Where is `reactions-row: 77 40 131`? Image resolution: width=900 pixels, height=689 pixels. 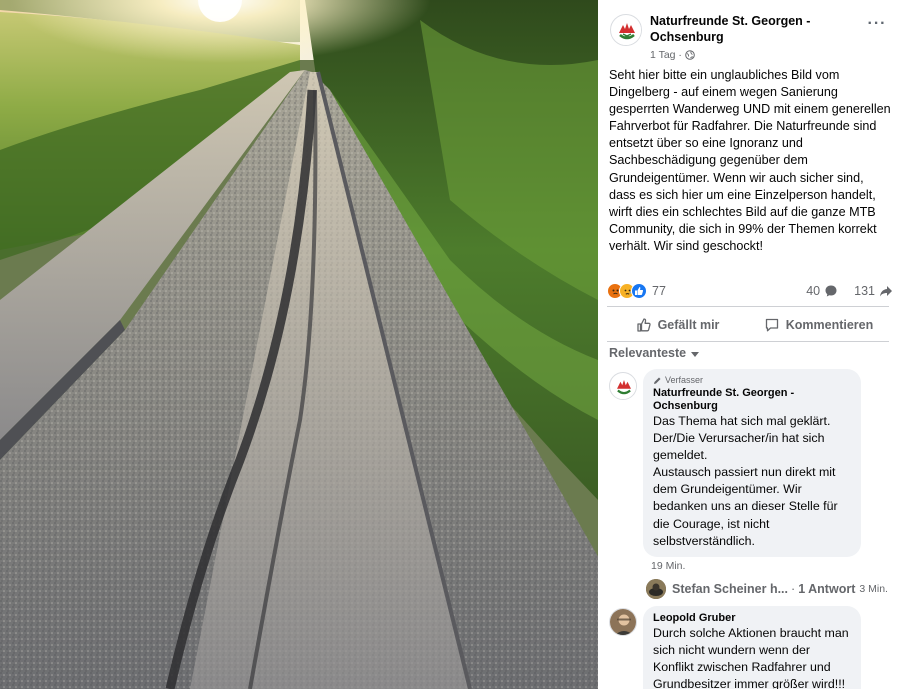
reactions-row: 77 40 131 is located at coordinates (750, 291).